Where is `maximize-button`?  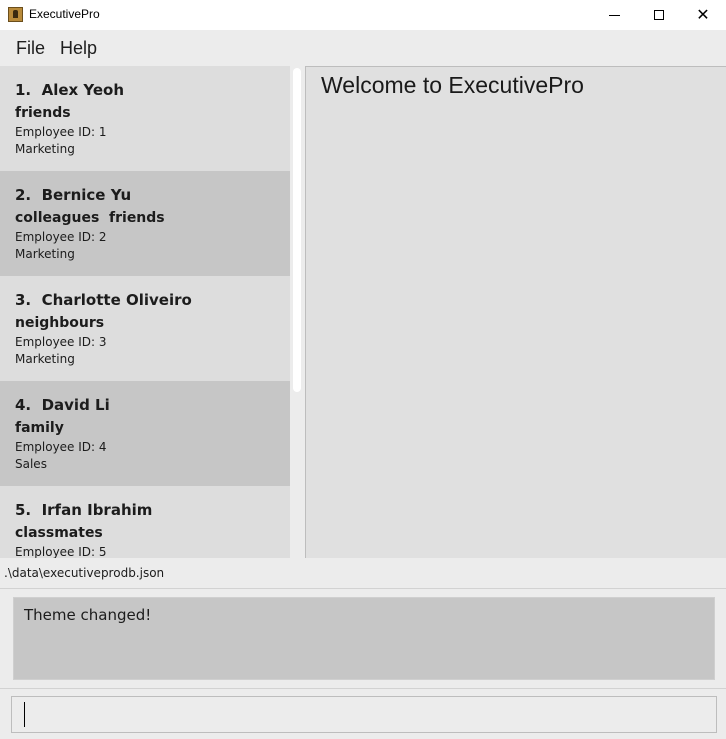
maximize-button is located at coordinates (659, 15).